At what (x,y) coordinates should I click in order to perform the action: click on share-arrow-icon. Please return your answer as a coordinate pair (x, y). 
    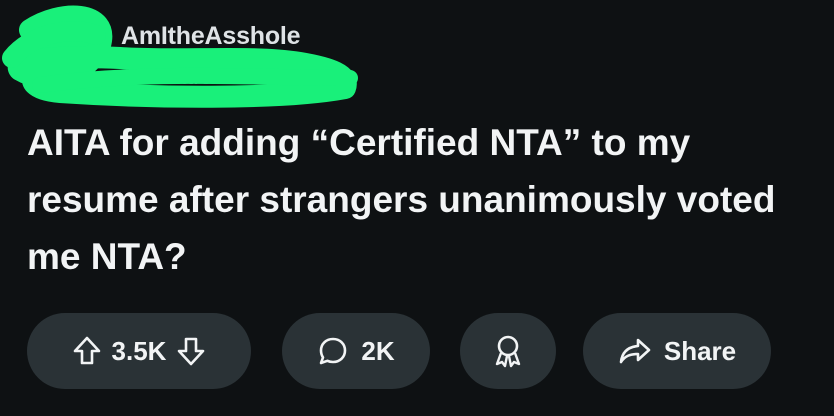
    Looking at the image, I should click on (635, 351).